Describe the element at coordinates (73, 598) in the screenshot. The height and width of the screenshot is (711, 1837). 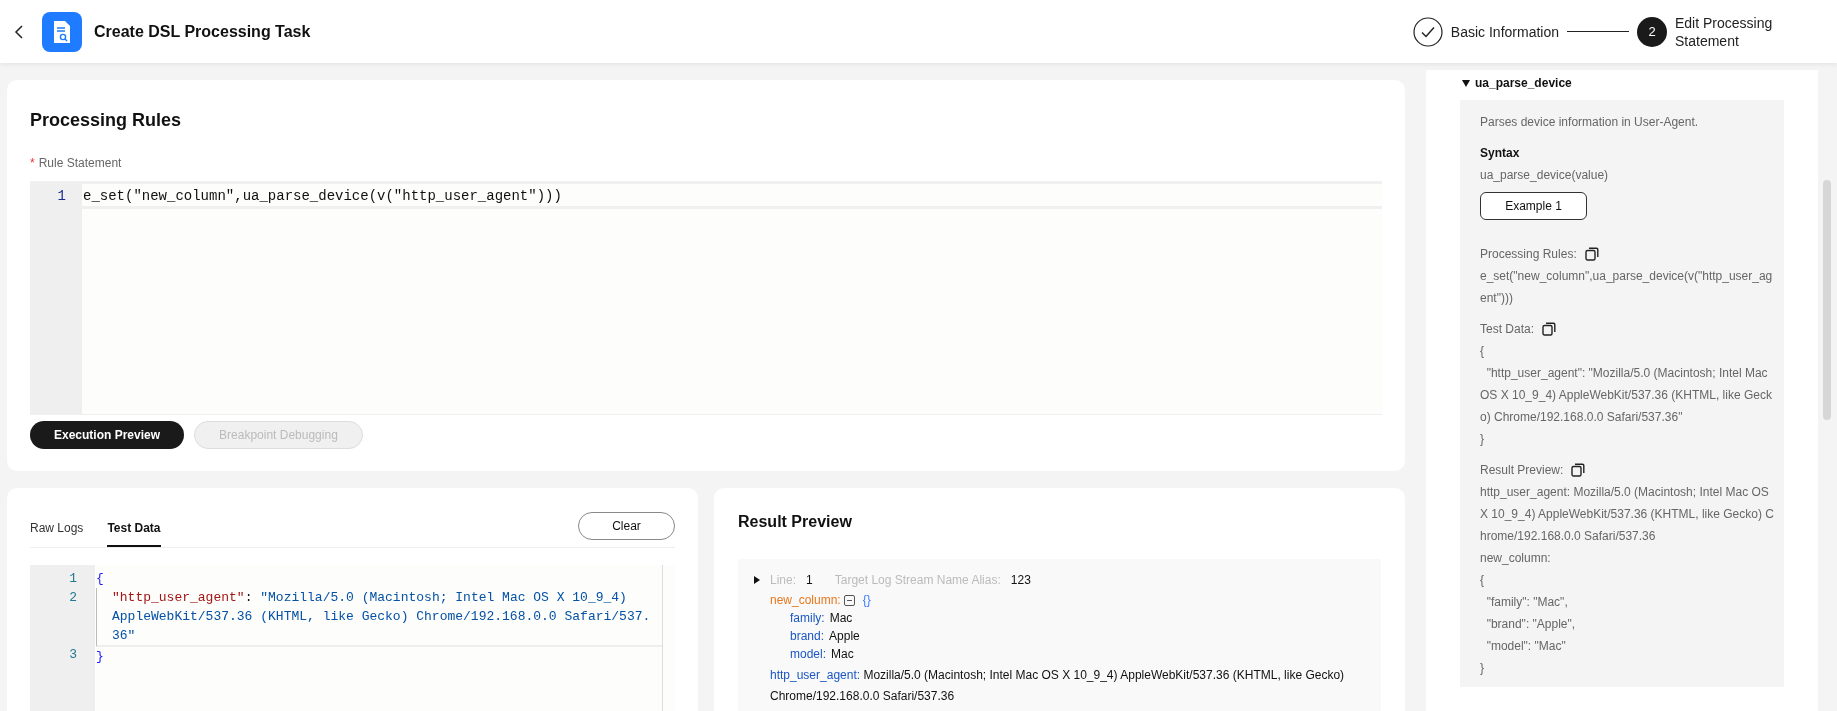
I see `line-number: 2` at that location.